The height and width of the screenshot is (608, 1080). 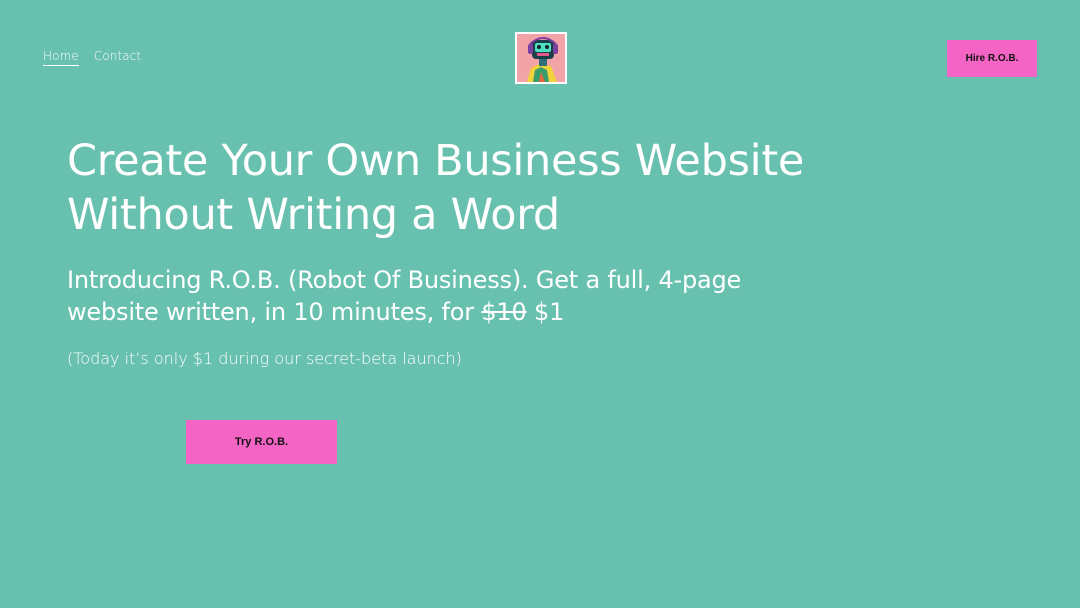 What do you see at coordinates (992, 58) in the screenshot?
I see `hire-rob-button: Hire R.O.B.` at bounding box center [992, 58].